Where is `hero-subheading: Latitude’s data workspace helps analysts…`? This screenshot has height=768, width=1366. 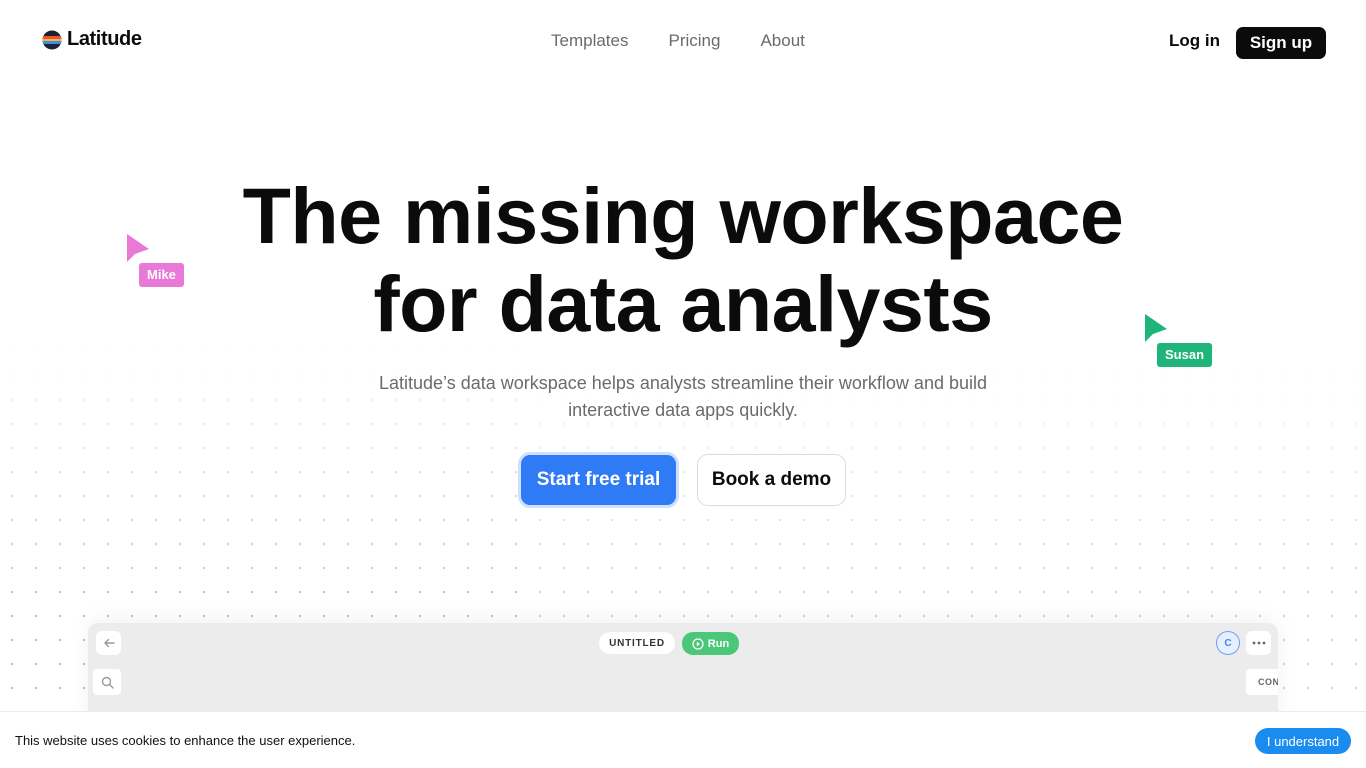 hero-subheading: Latitude’s data workspace helps analysts… is located at coordinates (683, 397).